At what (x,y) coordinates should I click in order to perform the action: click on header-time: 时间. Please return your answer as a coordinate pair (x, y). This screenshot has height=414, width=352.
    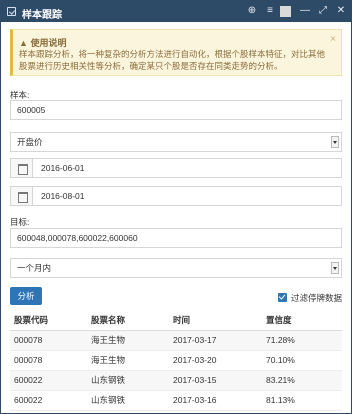
    Looking at the image, I should click on (215, 320).